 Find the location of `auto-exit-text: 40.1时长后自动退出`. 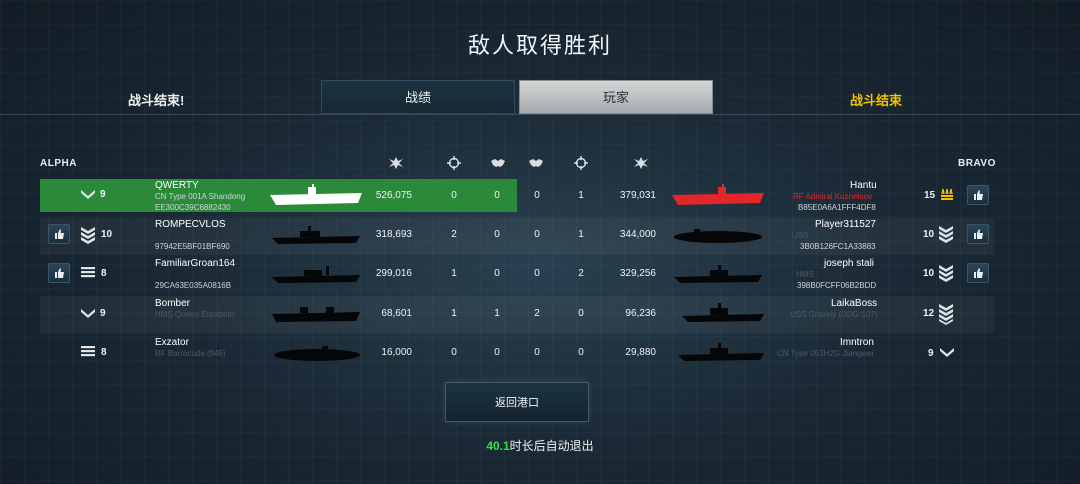

auto-exit-text: 40.1时长后自动退出 is located at coordinates (540, 445).